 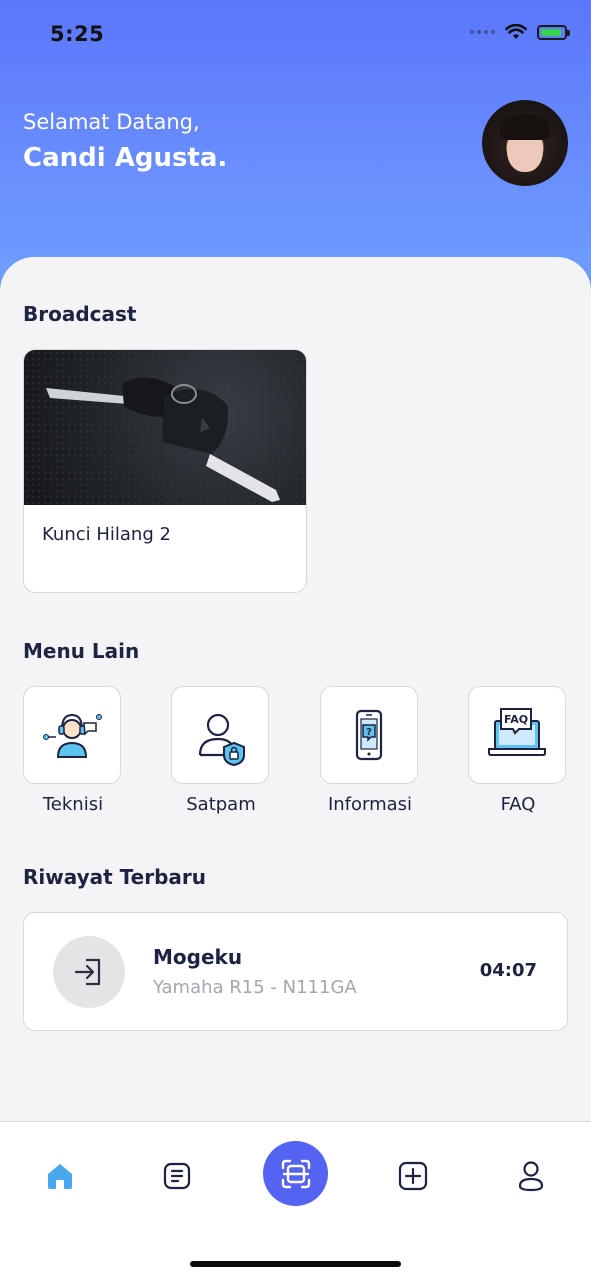 I want to click on add-icon, so click(x=413, y=1176).